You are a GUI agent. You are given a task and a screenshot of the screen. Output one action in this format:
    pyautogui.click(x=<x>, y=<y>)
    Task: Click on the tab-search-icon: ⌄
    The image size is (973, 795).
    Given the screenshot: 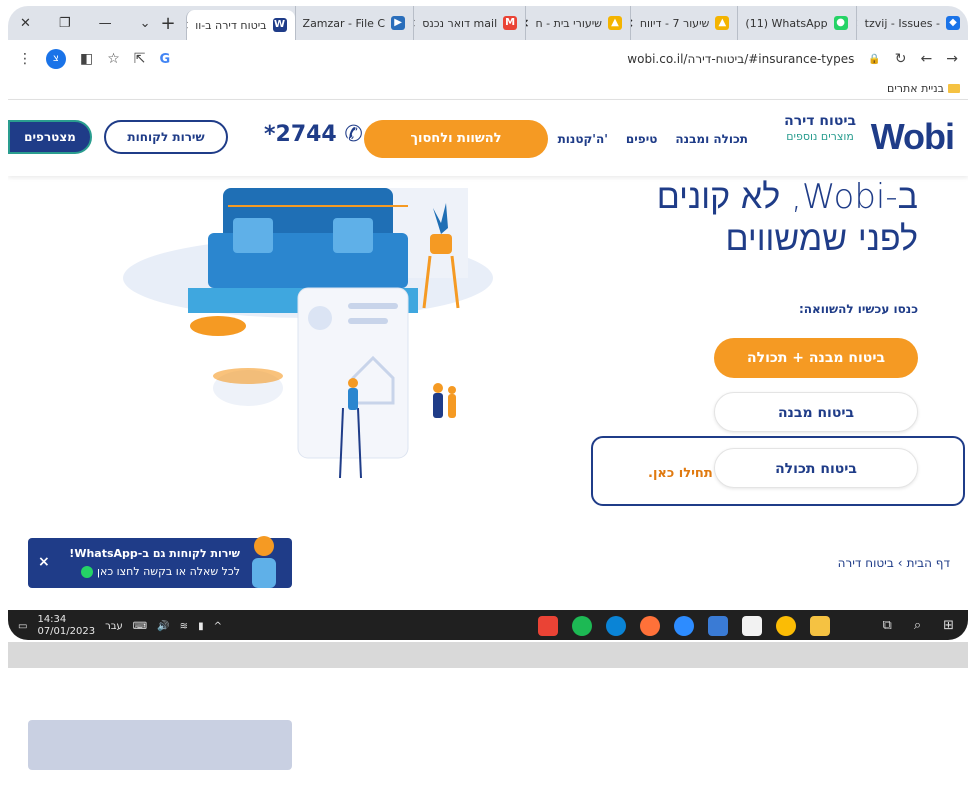 What is the action you would take?
    pyautogui.click(x=145, y=23)
    